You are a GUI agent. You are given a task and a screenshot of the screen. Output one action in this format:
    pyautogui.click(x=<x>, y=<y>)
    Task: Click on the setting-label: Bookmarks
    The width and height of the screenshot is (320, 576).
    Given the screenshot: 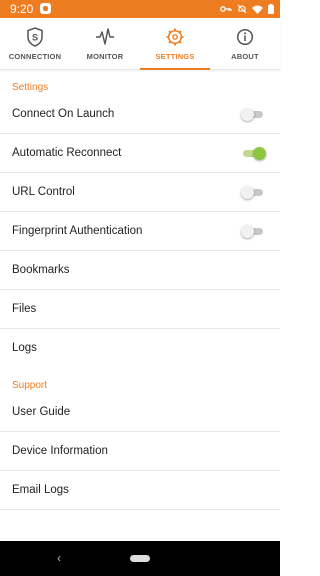 What is the action you would take?
    pyautogui.click(x=41, y=270)
    